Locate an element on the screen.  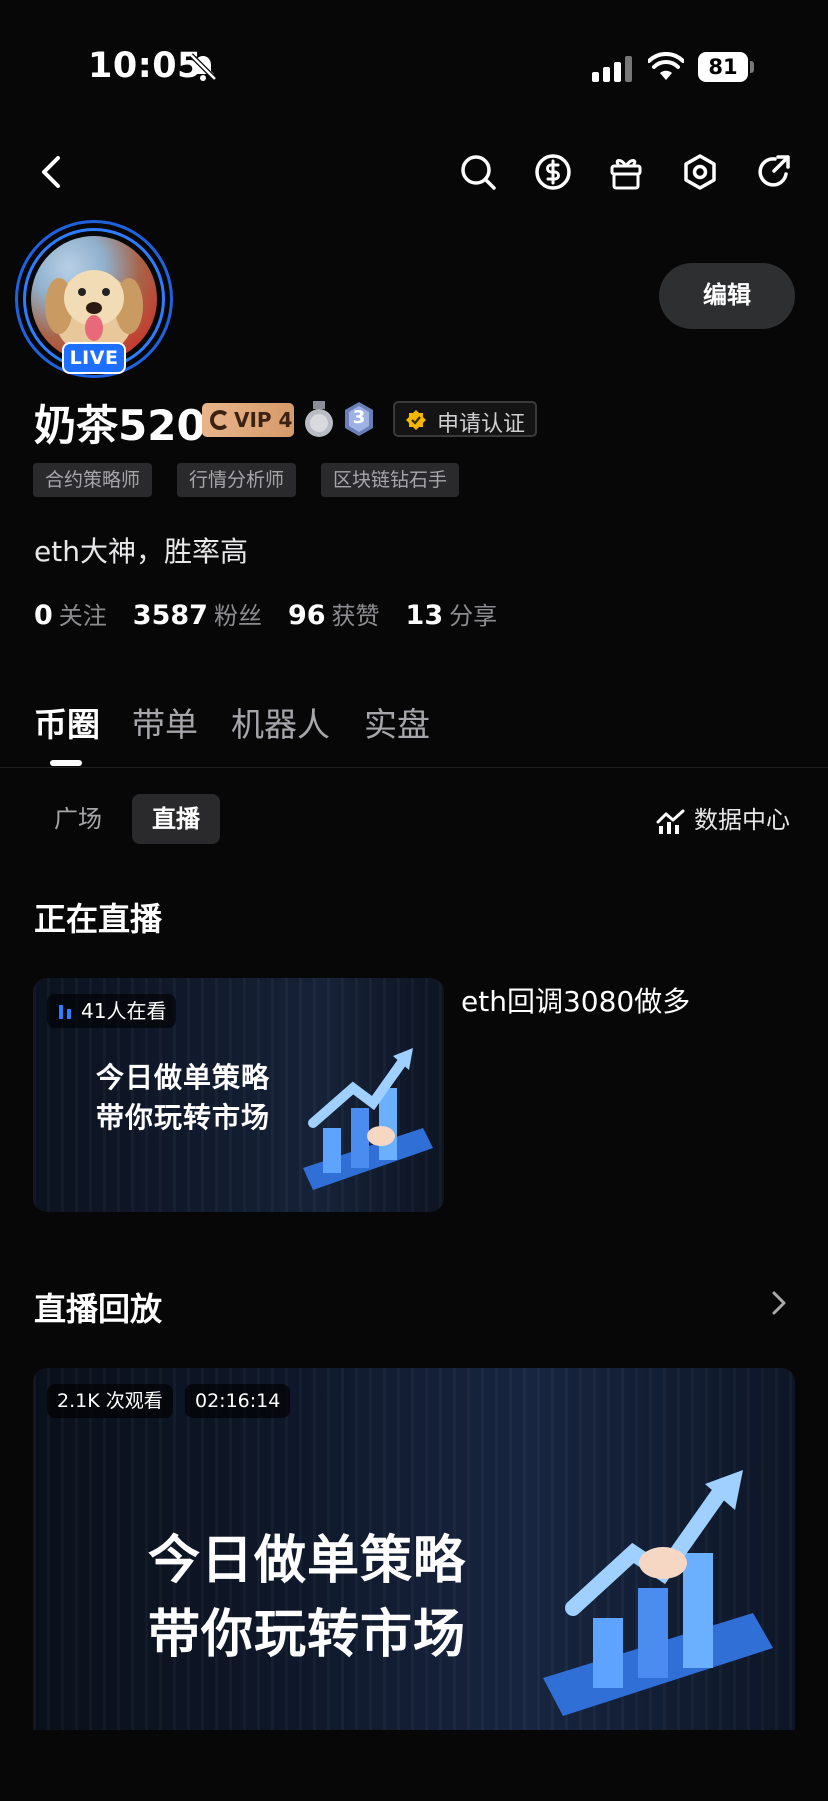
active-tab-indicator is located at coordinates (66, 763).